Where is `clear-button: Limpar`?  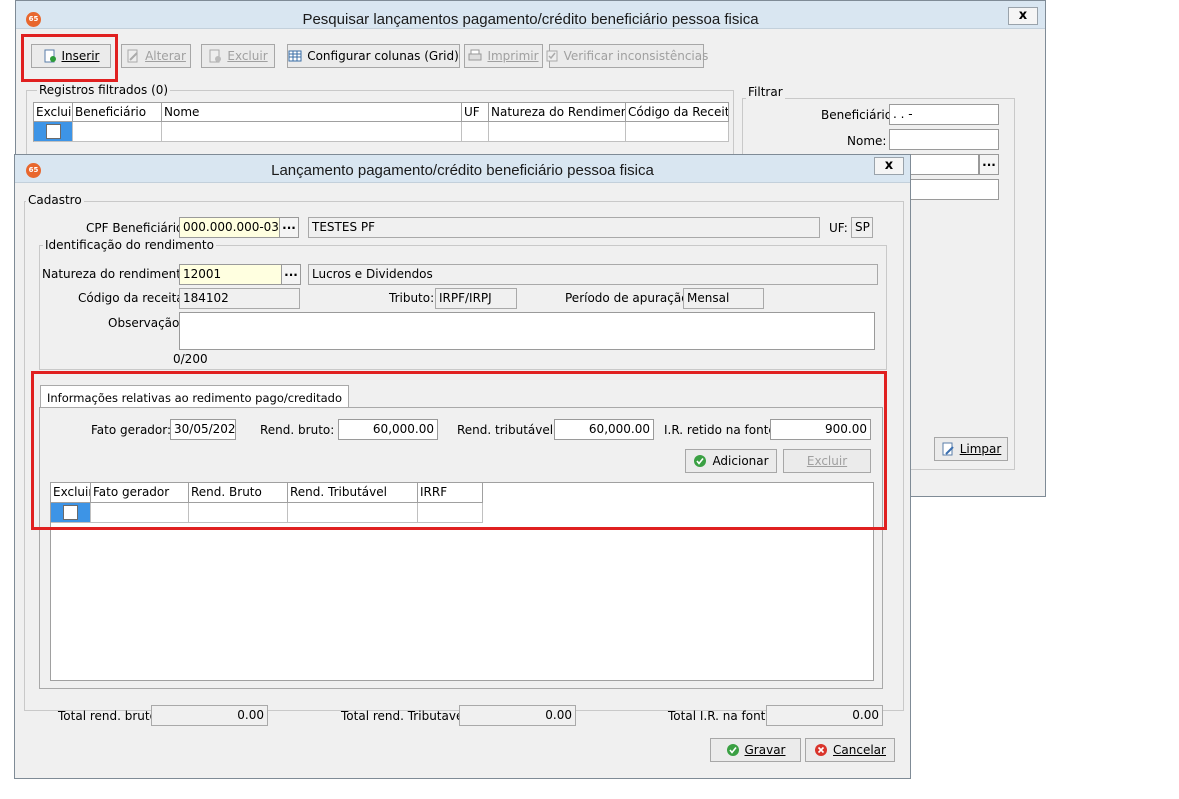 clear-button: Limpar is located at coordinates (971, 449).